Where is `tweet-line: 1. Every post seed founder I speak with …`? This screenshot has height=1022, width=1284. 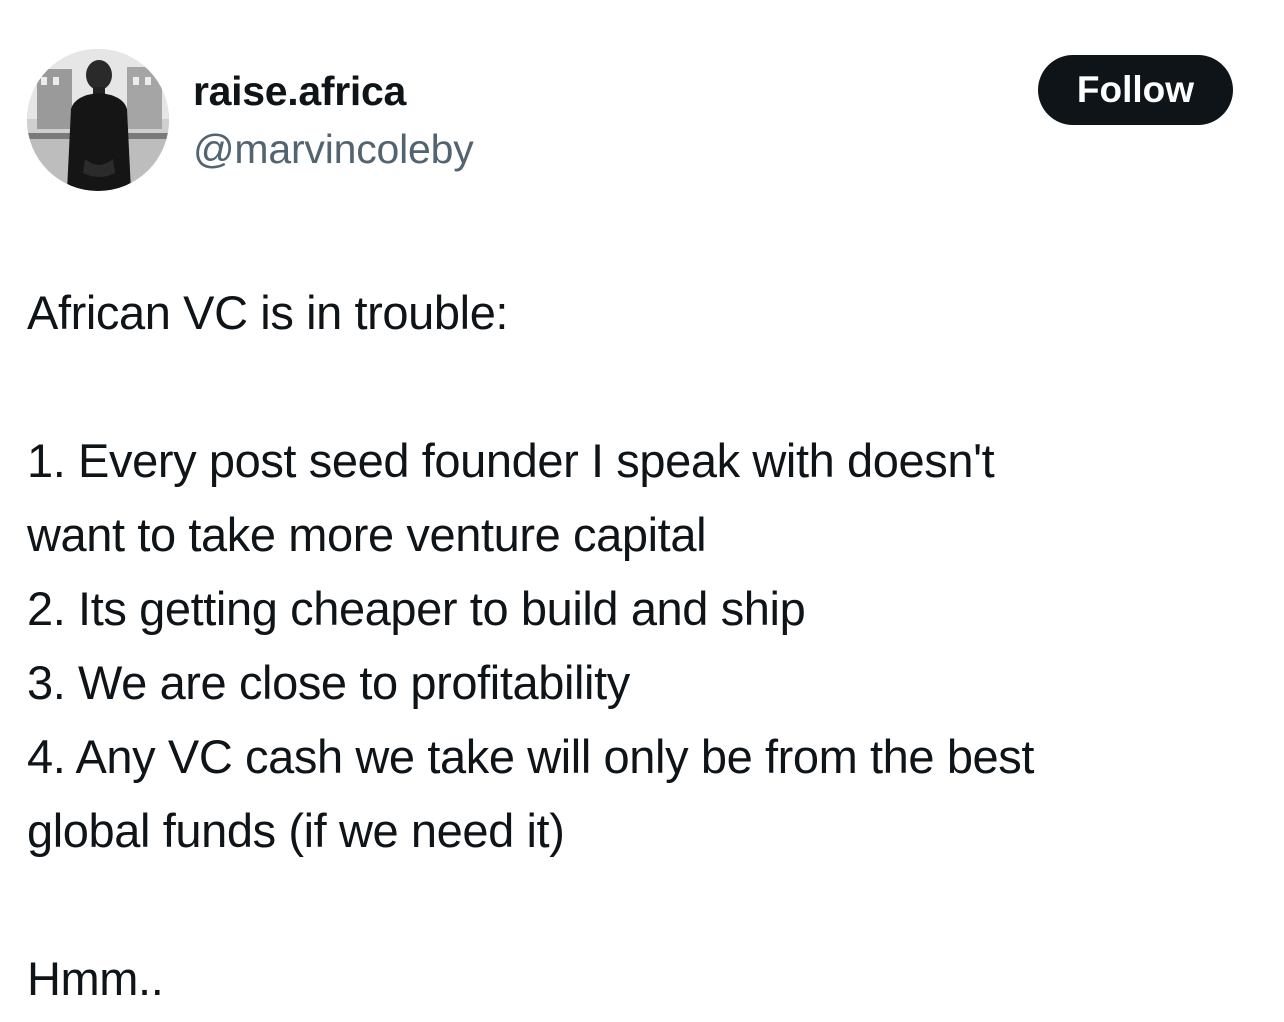
tweet-line: 1. Every post seed founder I speak with … is located at coordinates (511, 460).